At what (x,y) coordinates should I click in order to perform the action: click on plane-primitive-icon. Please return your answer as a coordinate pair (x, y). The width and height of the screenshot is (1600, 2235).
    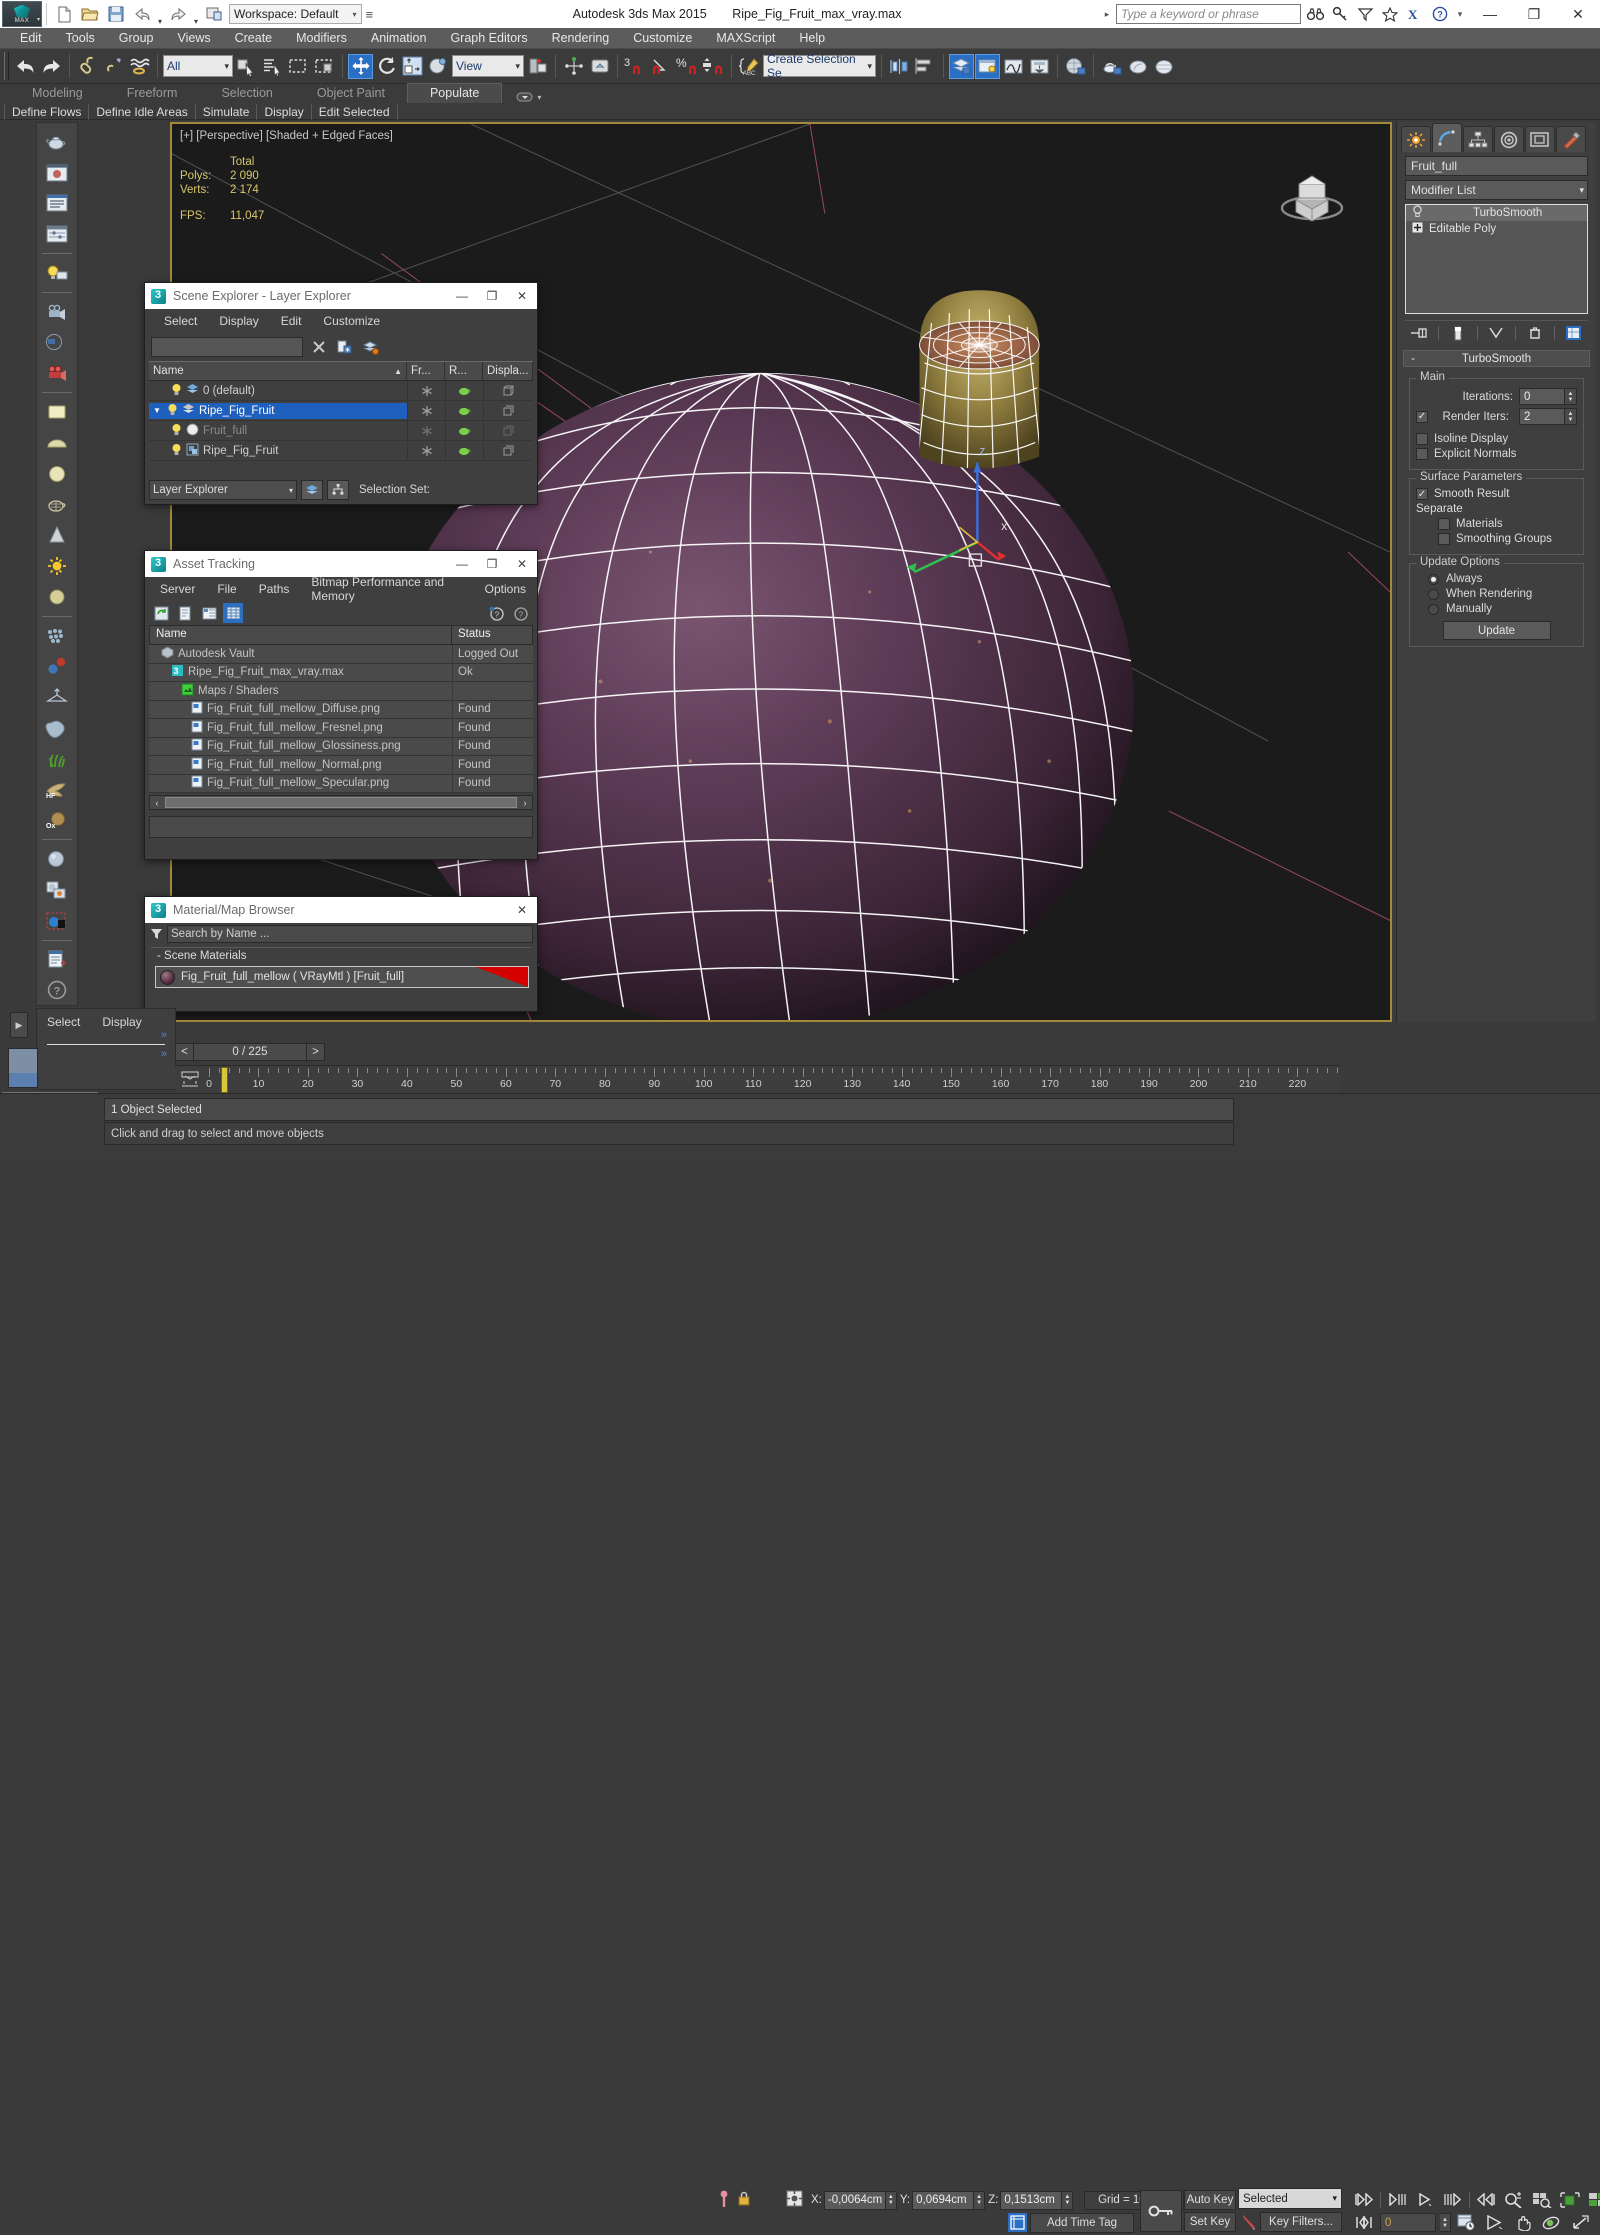
    Looking at the image, I should click on (57, 412).